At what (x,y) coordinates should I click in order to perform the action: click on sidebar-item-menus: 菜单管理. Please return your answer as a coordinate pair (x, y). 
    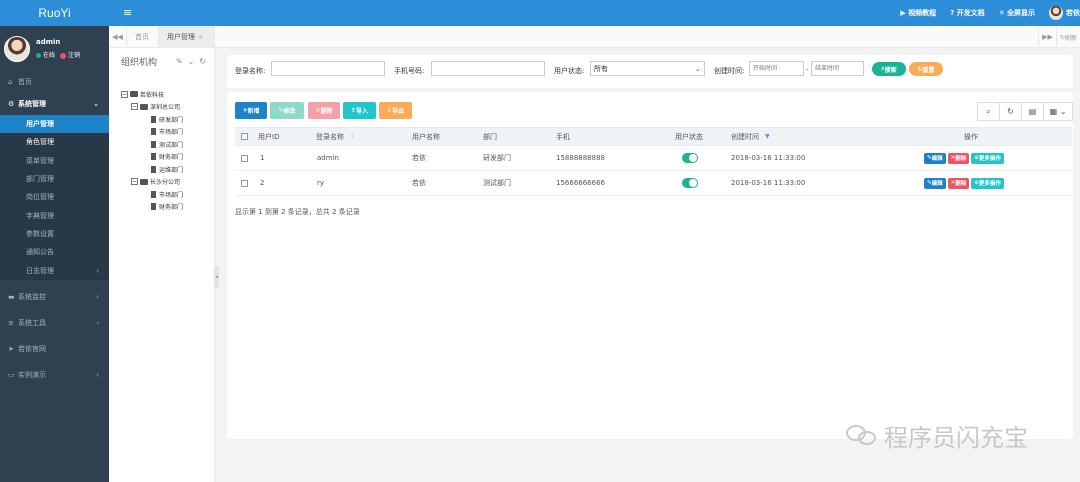
    Looking at the image, I should click on (54, 161).